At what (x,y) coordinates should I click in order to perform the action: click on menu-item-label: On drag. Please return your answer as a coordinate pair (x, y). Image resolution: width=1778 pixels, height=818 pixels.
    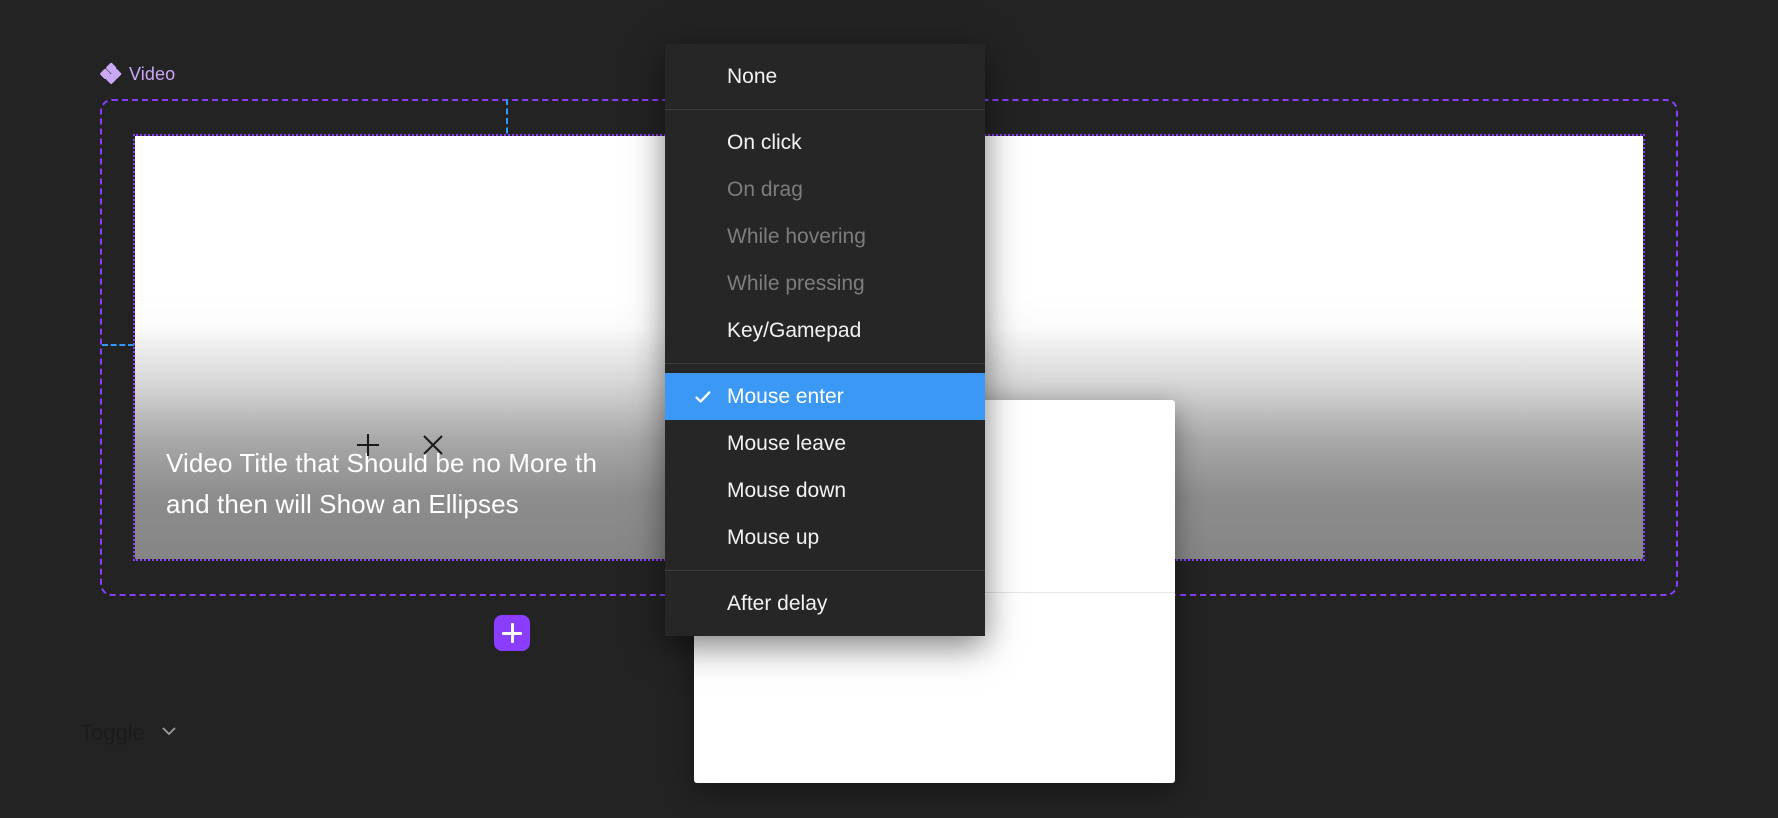
    Looking at the image, I should click on (765, 189).